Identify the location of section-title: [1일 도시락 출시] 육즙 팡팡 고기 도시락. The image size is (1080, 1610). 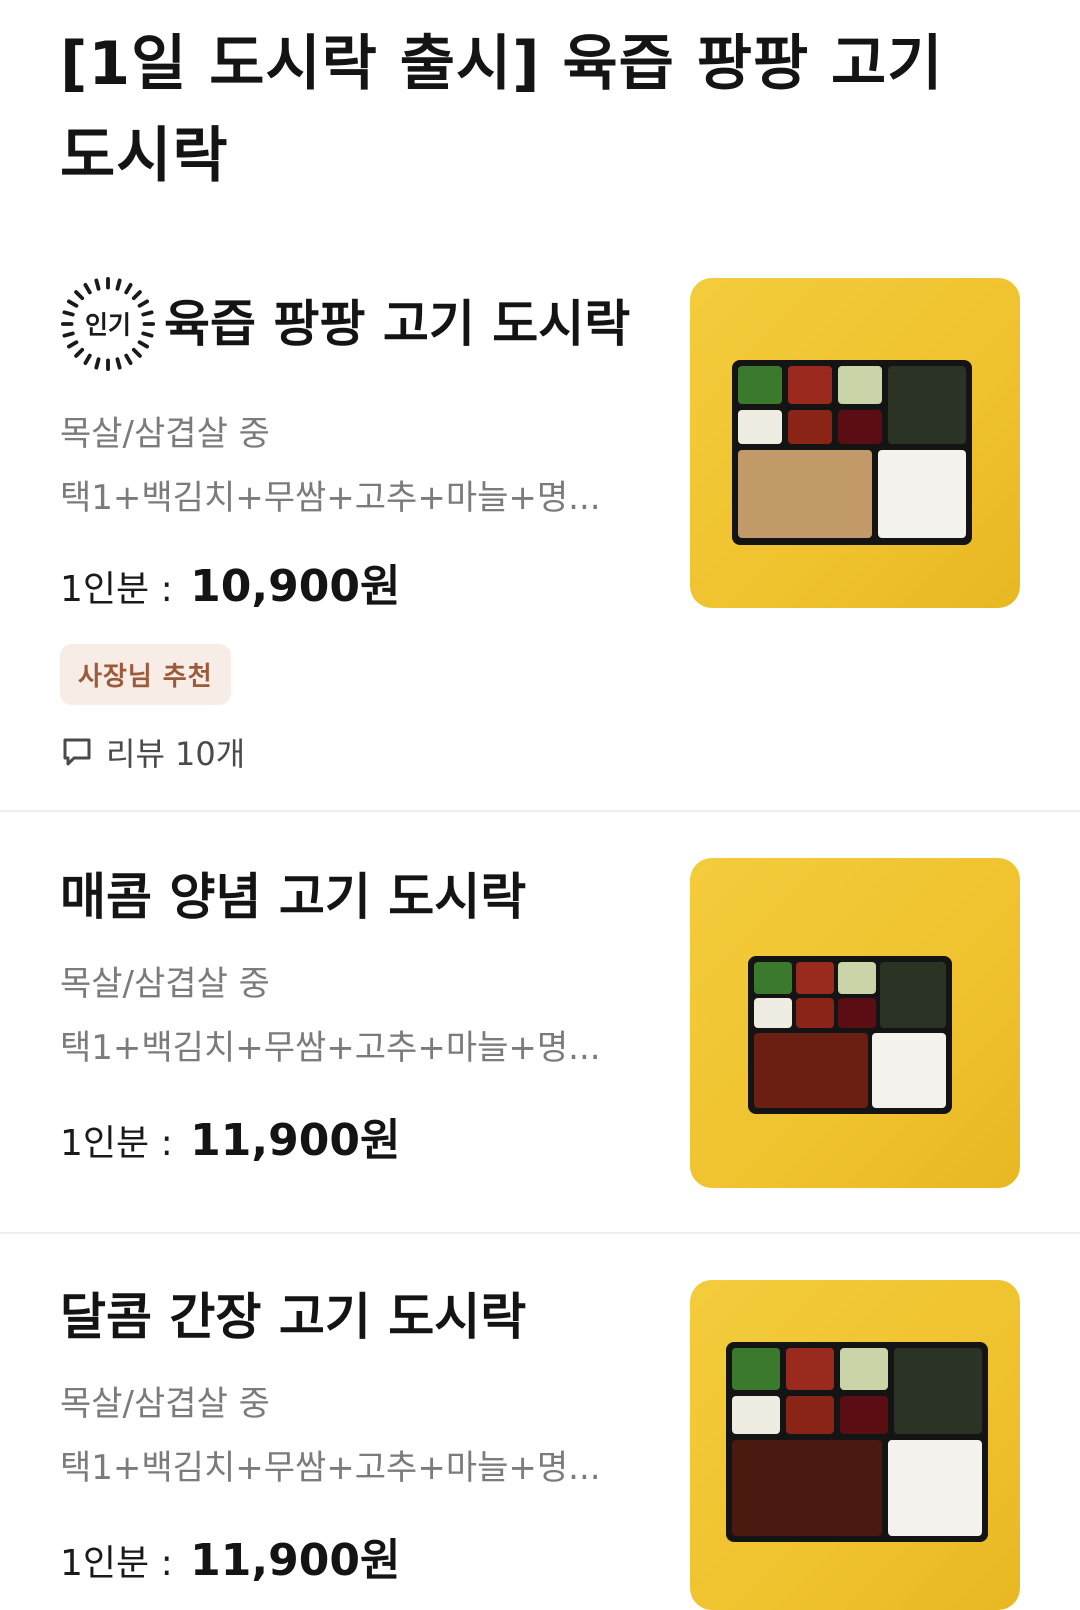
(502, 110).